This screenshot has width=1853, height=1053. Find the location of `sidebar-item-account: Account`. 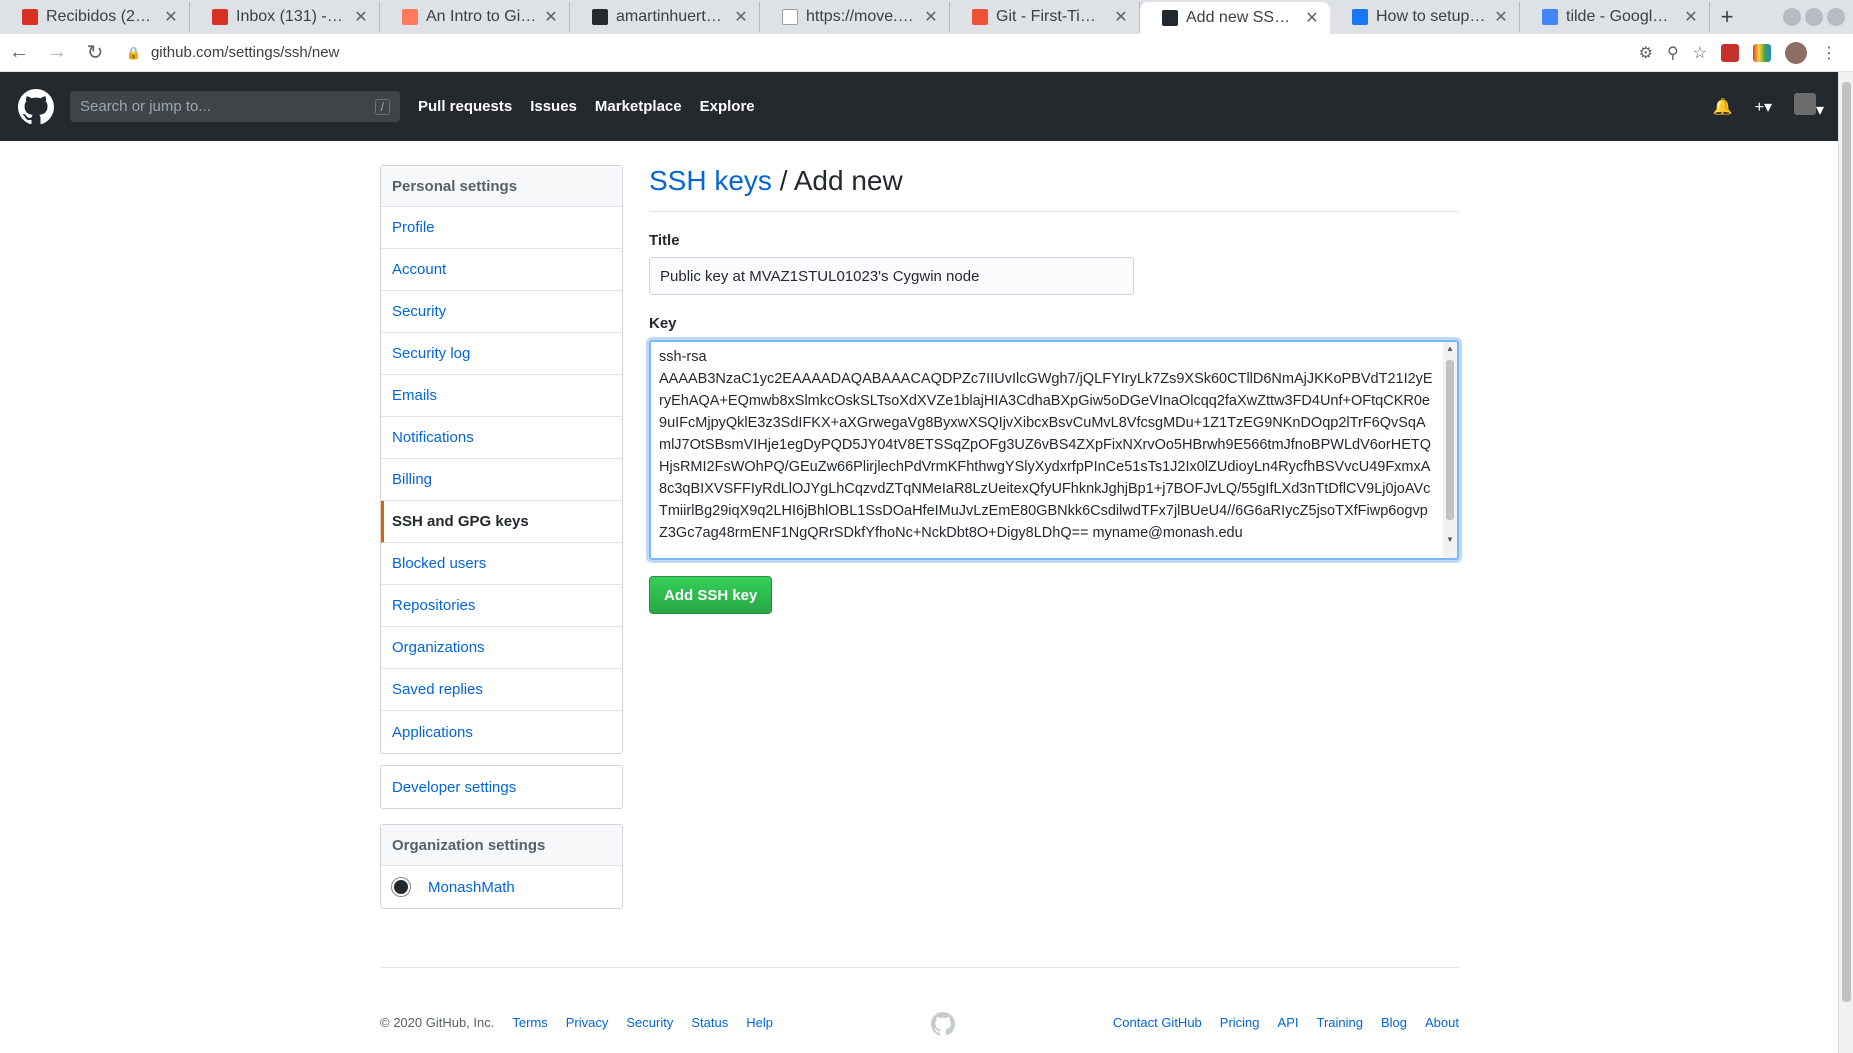

sidebar-item-account: Account is located at coordinates (501, 270).